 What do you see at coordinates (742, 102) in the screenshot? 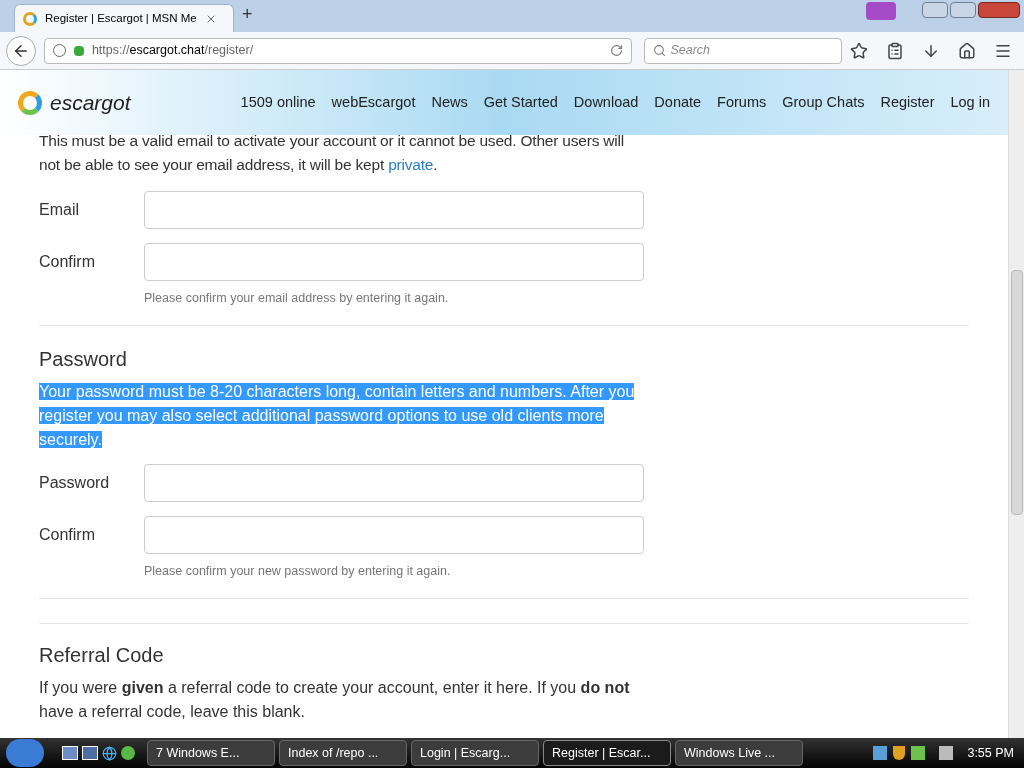
I see `nav-link: Forums` at bounding box center [742, 102].